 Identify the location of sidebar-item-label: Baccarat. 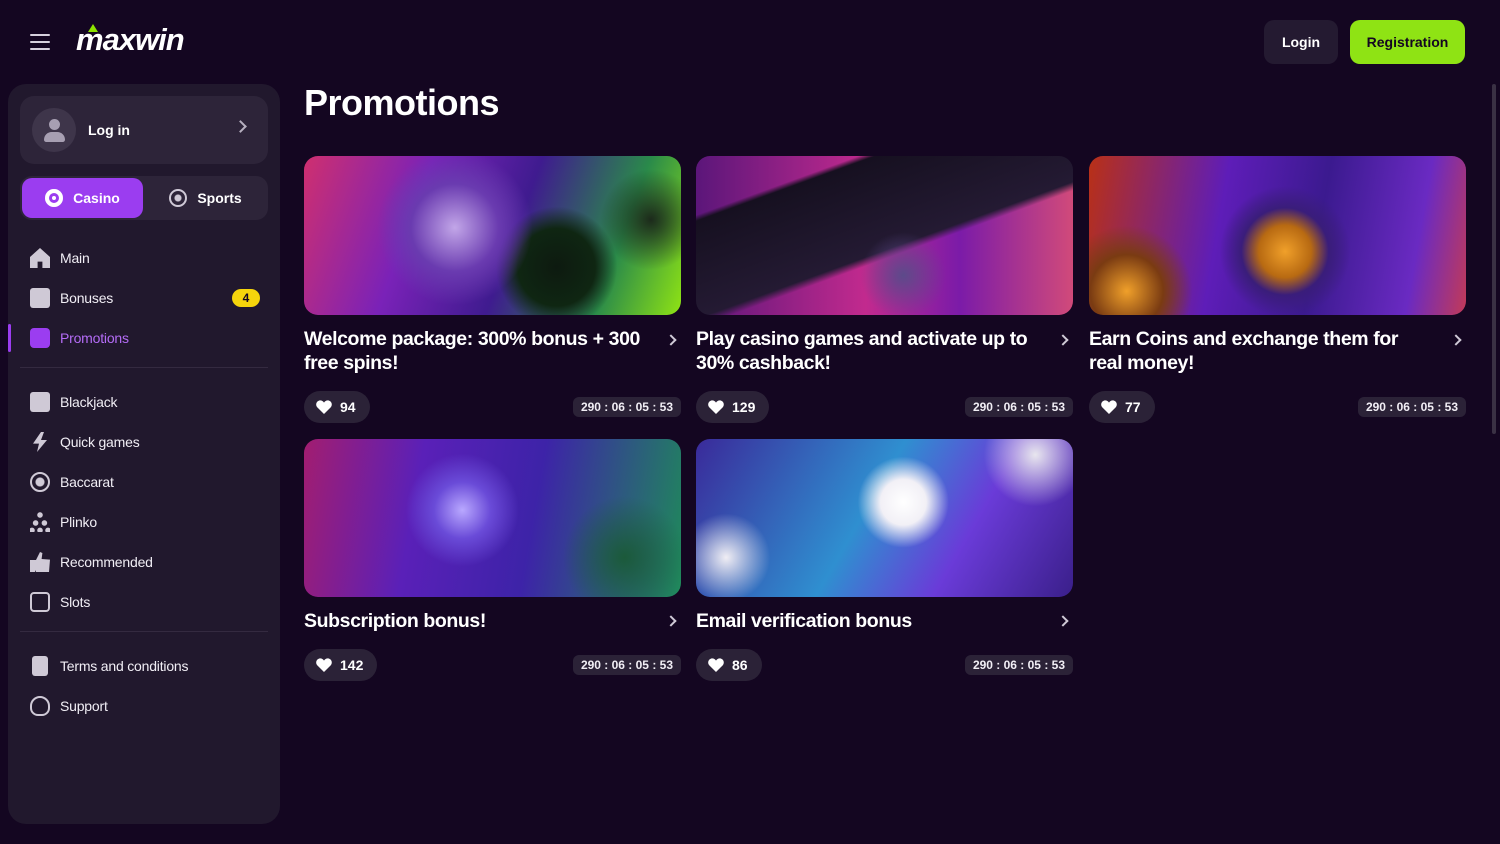
(87, 482).